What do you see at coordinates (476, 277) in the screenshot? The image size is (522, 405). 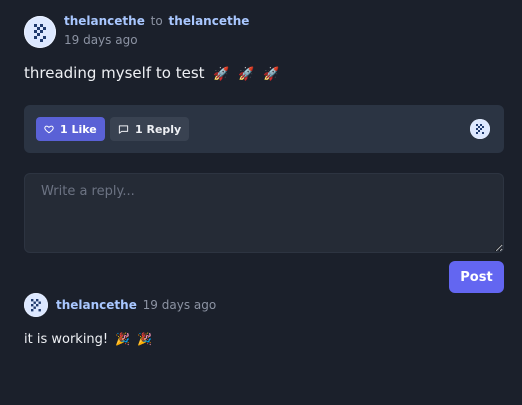 I see `post-reply-button: Post` at bounding box center [476, 277].